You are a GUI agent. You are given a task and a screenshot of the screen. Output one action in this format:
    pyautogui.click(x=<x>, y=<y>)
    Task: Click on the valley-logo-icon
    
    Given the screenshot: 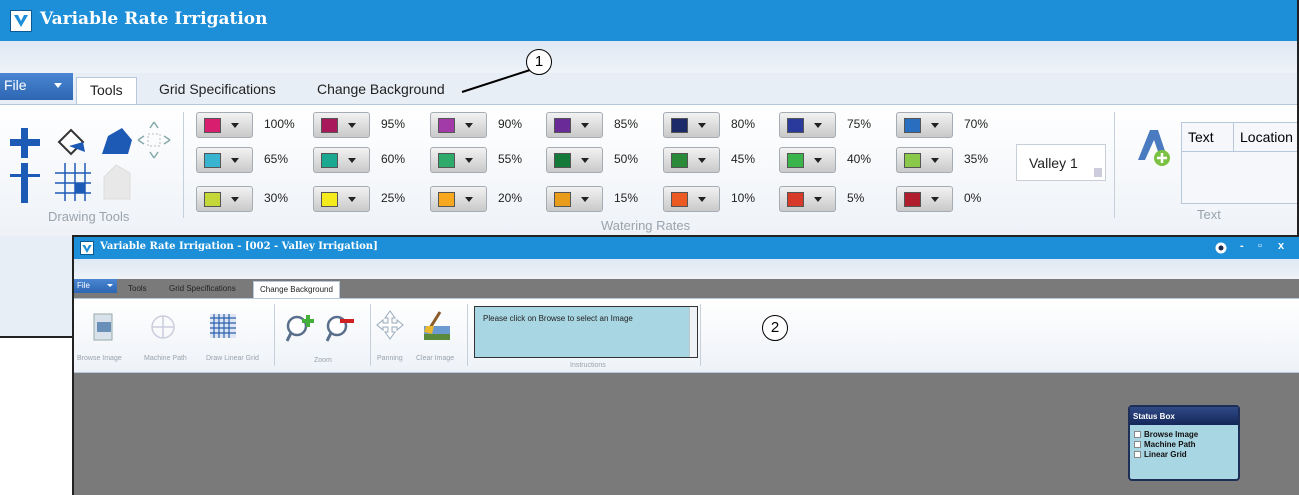 What is the action you would take?
    pyautogui.click(x=21, y=21)
    